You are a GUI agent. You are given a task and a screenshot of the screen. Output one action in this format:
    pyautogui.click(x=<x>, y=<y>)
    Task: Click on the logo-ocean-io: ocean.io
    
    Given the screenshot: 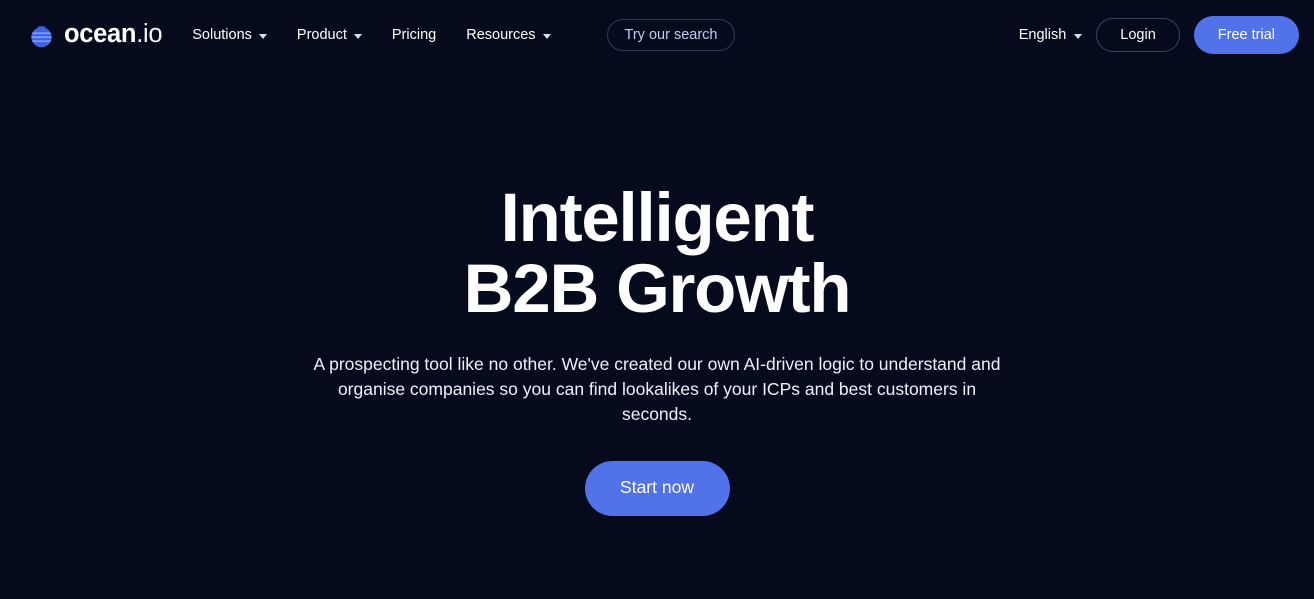 What is the action you would take?
    pyautogui.click(x=95, y=34)
    